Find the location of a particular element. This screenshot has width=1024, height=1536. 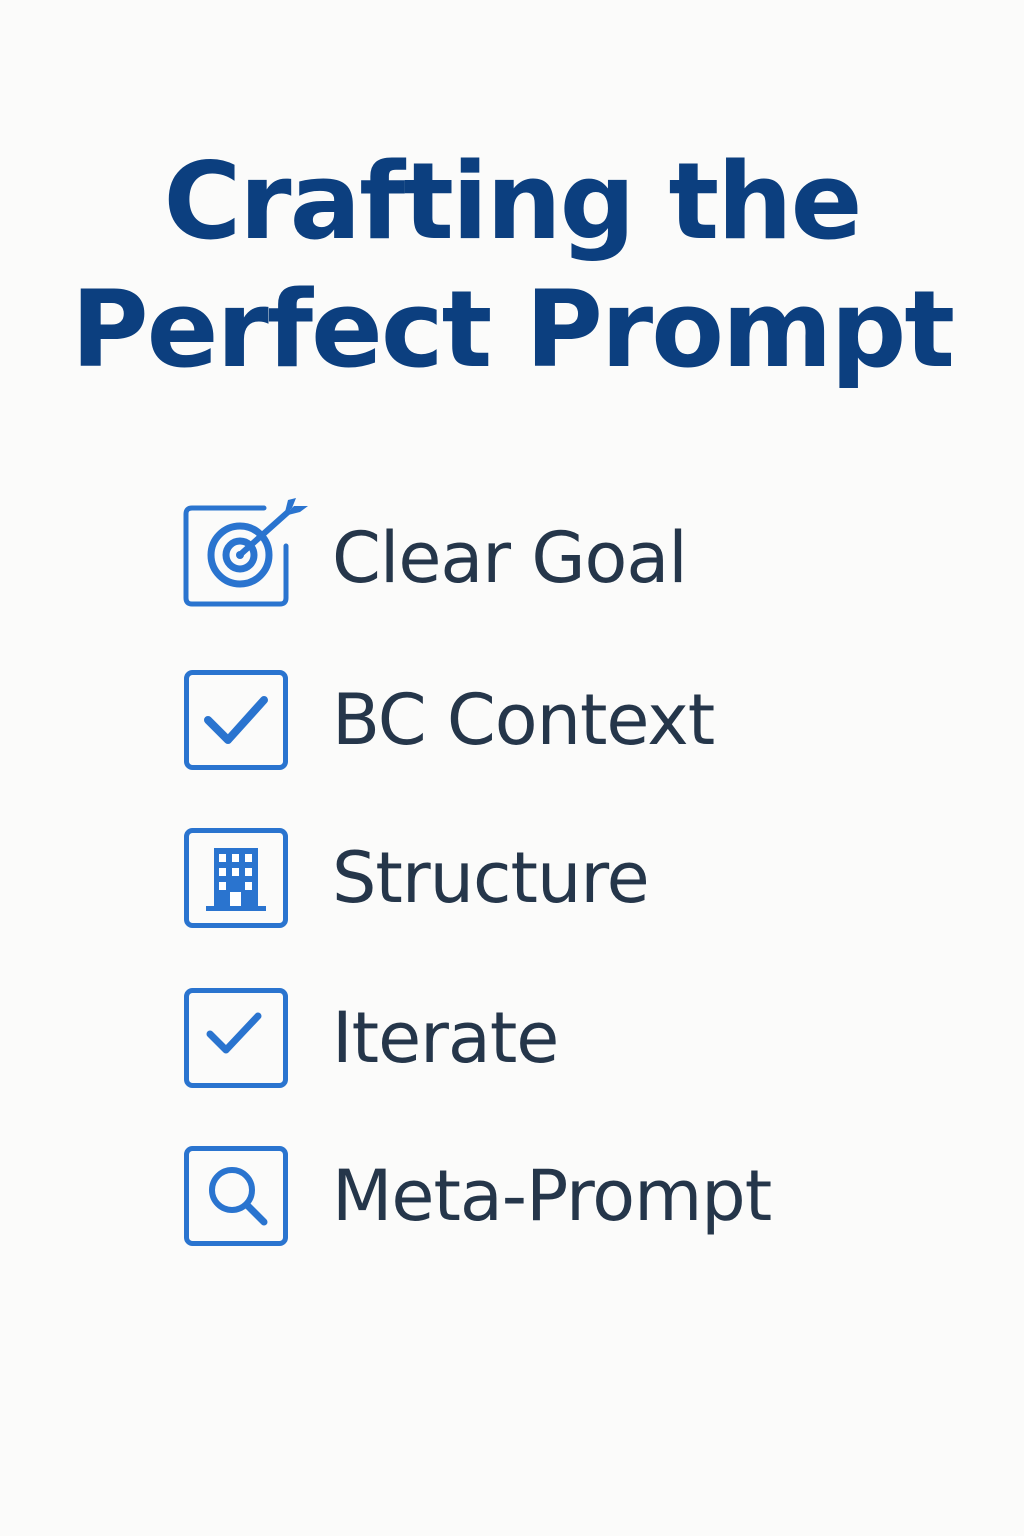

item-label-clear-goal: Clear Goal is located at coordinates (510, 558).